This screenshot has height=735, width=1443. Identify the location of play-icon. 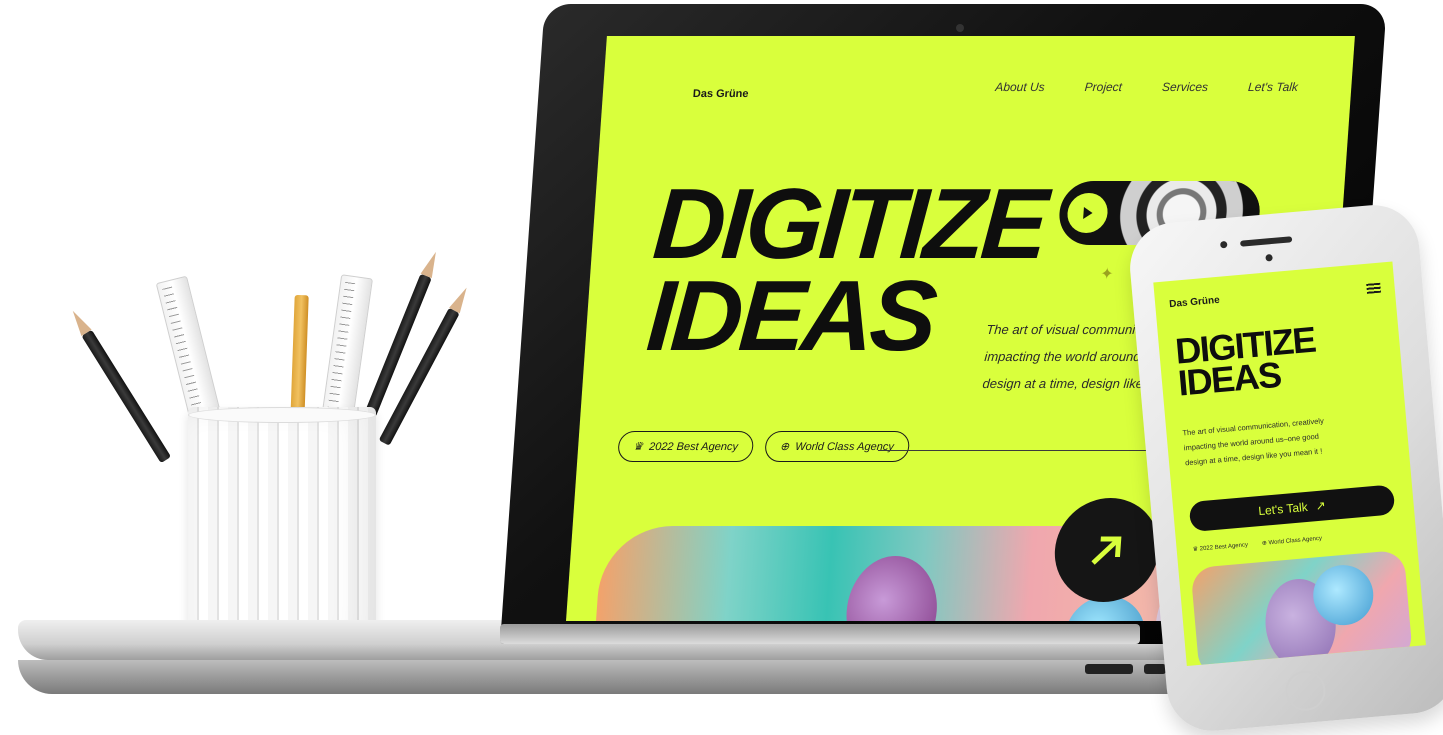
(1087, 213).